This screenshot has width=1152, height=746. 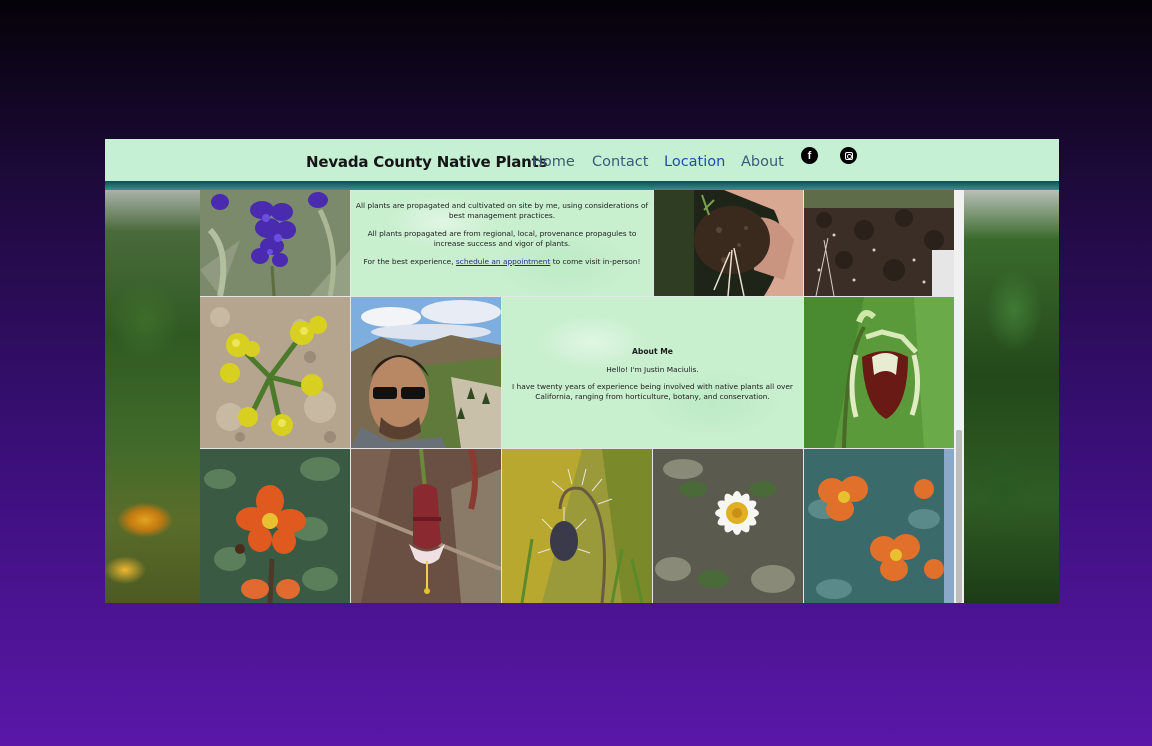 What do you see at coordinates (652, 351) in the screenshot?
I see `about-heading: About Me` at bounding box center [652, 351].